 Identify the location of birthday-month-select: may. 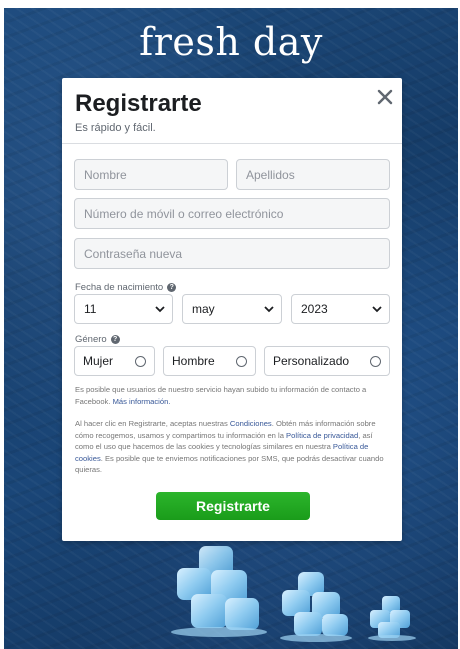
(232, 309).